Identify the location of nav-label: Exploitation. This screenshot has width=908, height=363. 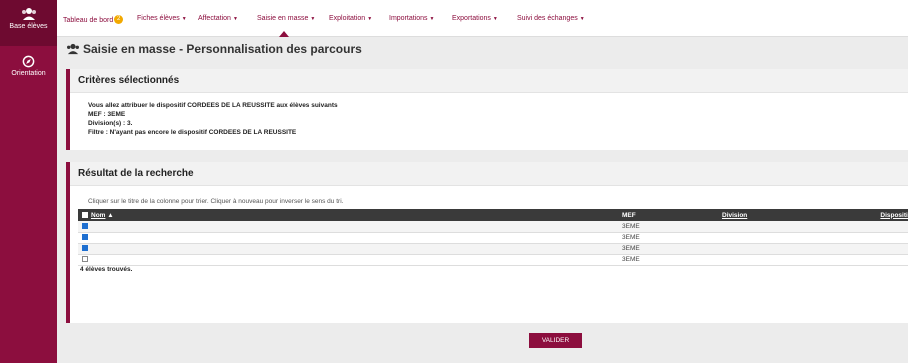
(347, 18).